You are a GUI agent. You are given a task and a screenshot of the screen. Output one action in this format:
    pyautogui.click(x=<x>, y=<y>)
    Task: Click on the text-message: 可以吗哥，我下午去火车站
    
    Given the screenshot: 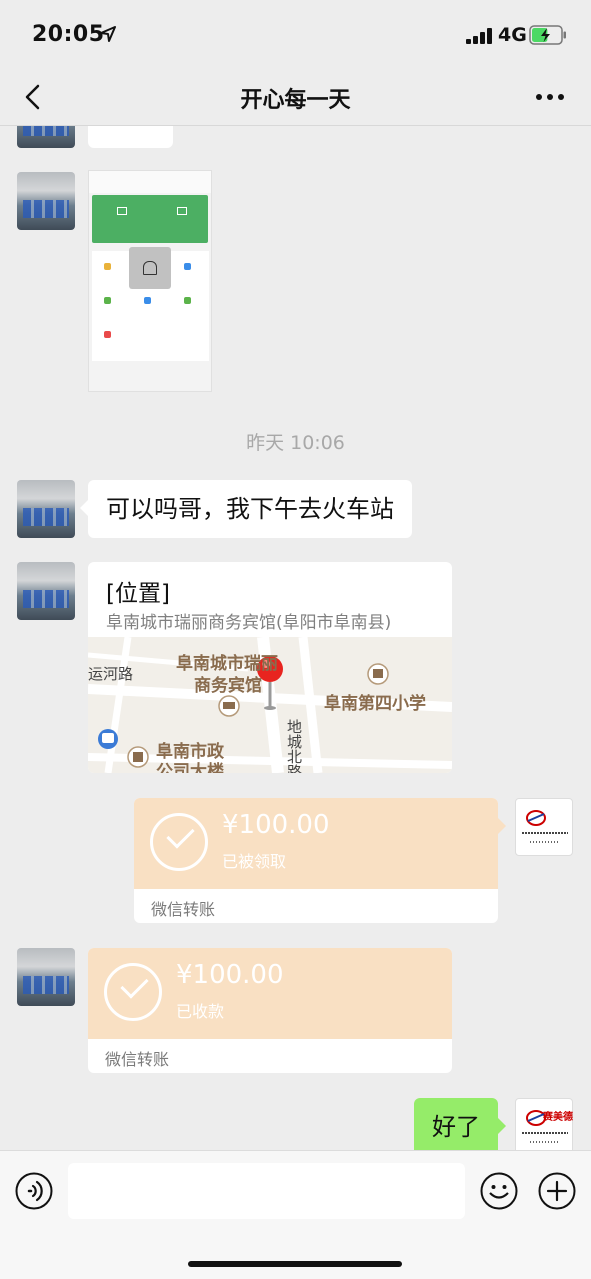 What is the action you would take?
    pyautogui.click(x=246, y=509)
    